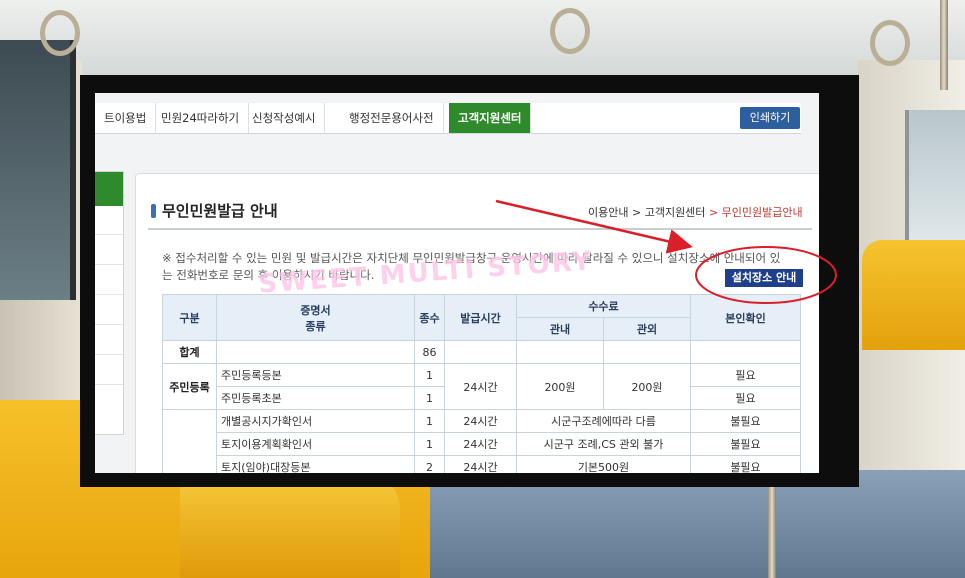 Image resolution: width=965 pixels, height=578 pixels. What do you see at coordinates (315, 375) in the screenshot?
I see `cert-name: 주민등록등본` at bounding box center [315, 375].